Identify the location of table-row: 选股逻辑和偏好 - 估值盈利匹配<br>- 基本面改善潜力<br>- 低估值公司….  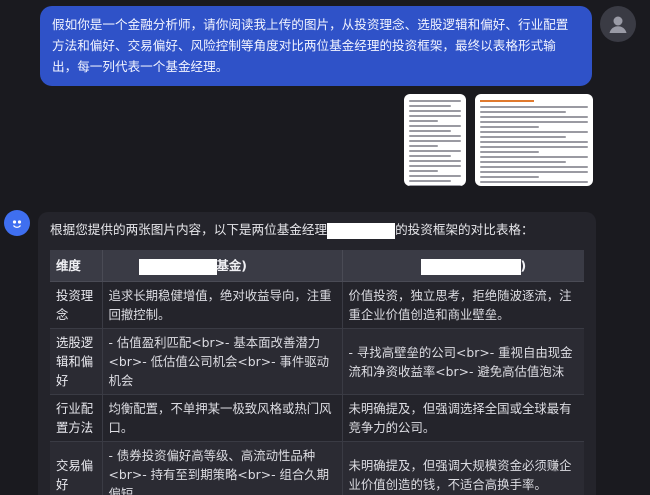
(317, 361).